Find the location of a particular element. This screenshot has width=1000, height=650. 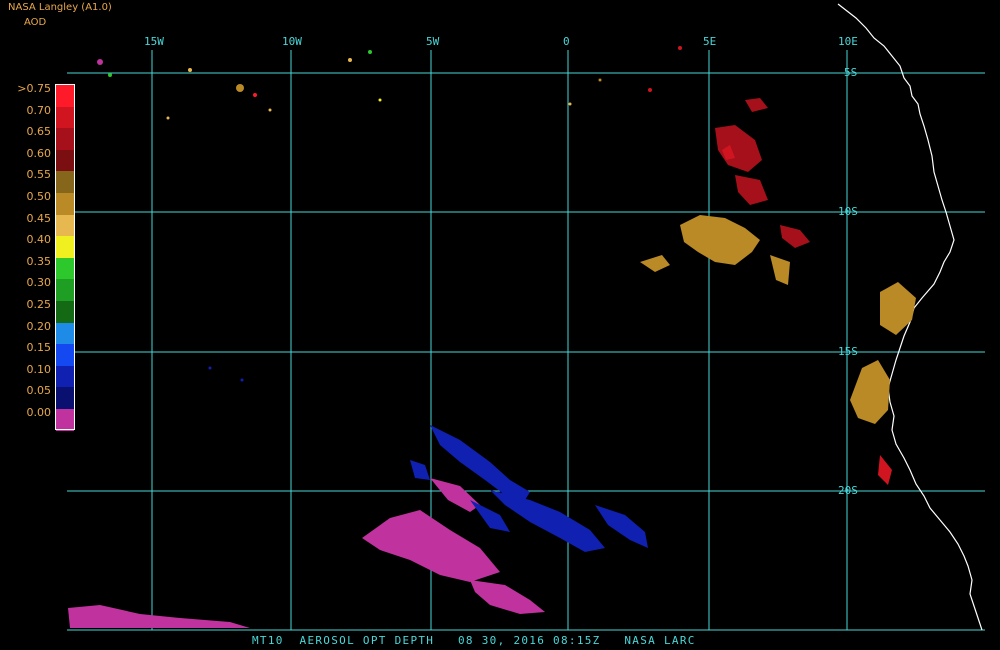

legend-label: 0.35 is located at coordinates (39, 261).